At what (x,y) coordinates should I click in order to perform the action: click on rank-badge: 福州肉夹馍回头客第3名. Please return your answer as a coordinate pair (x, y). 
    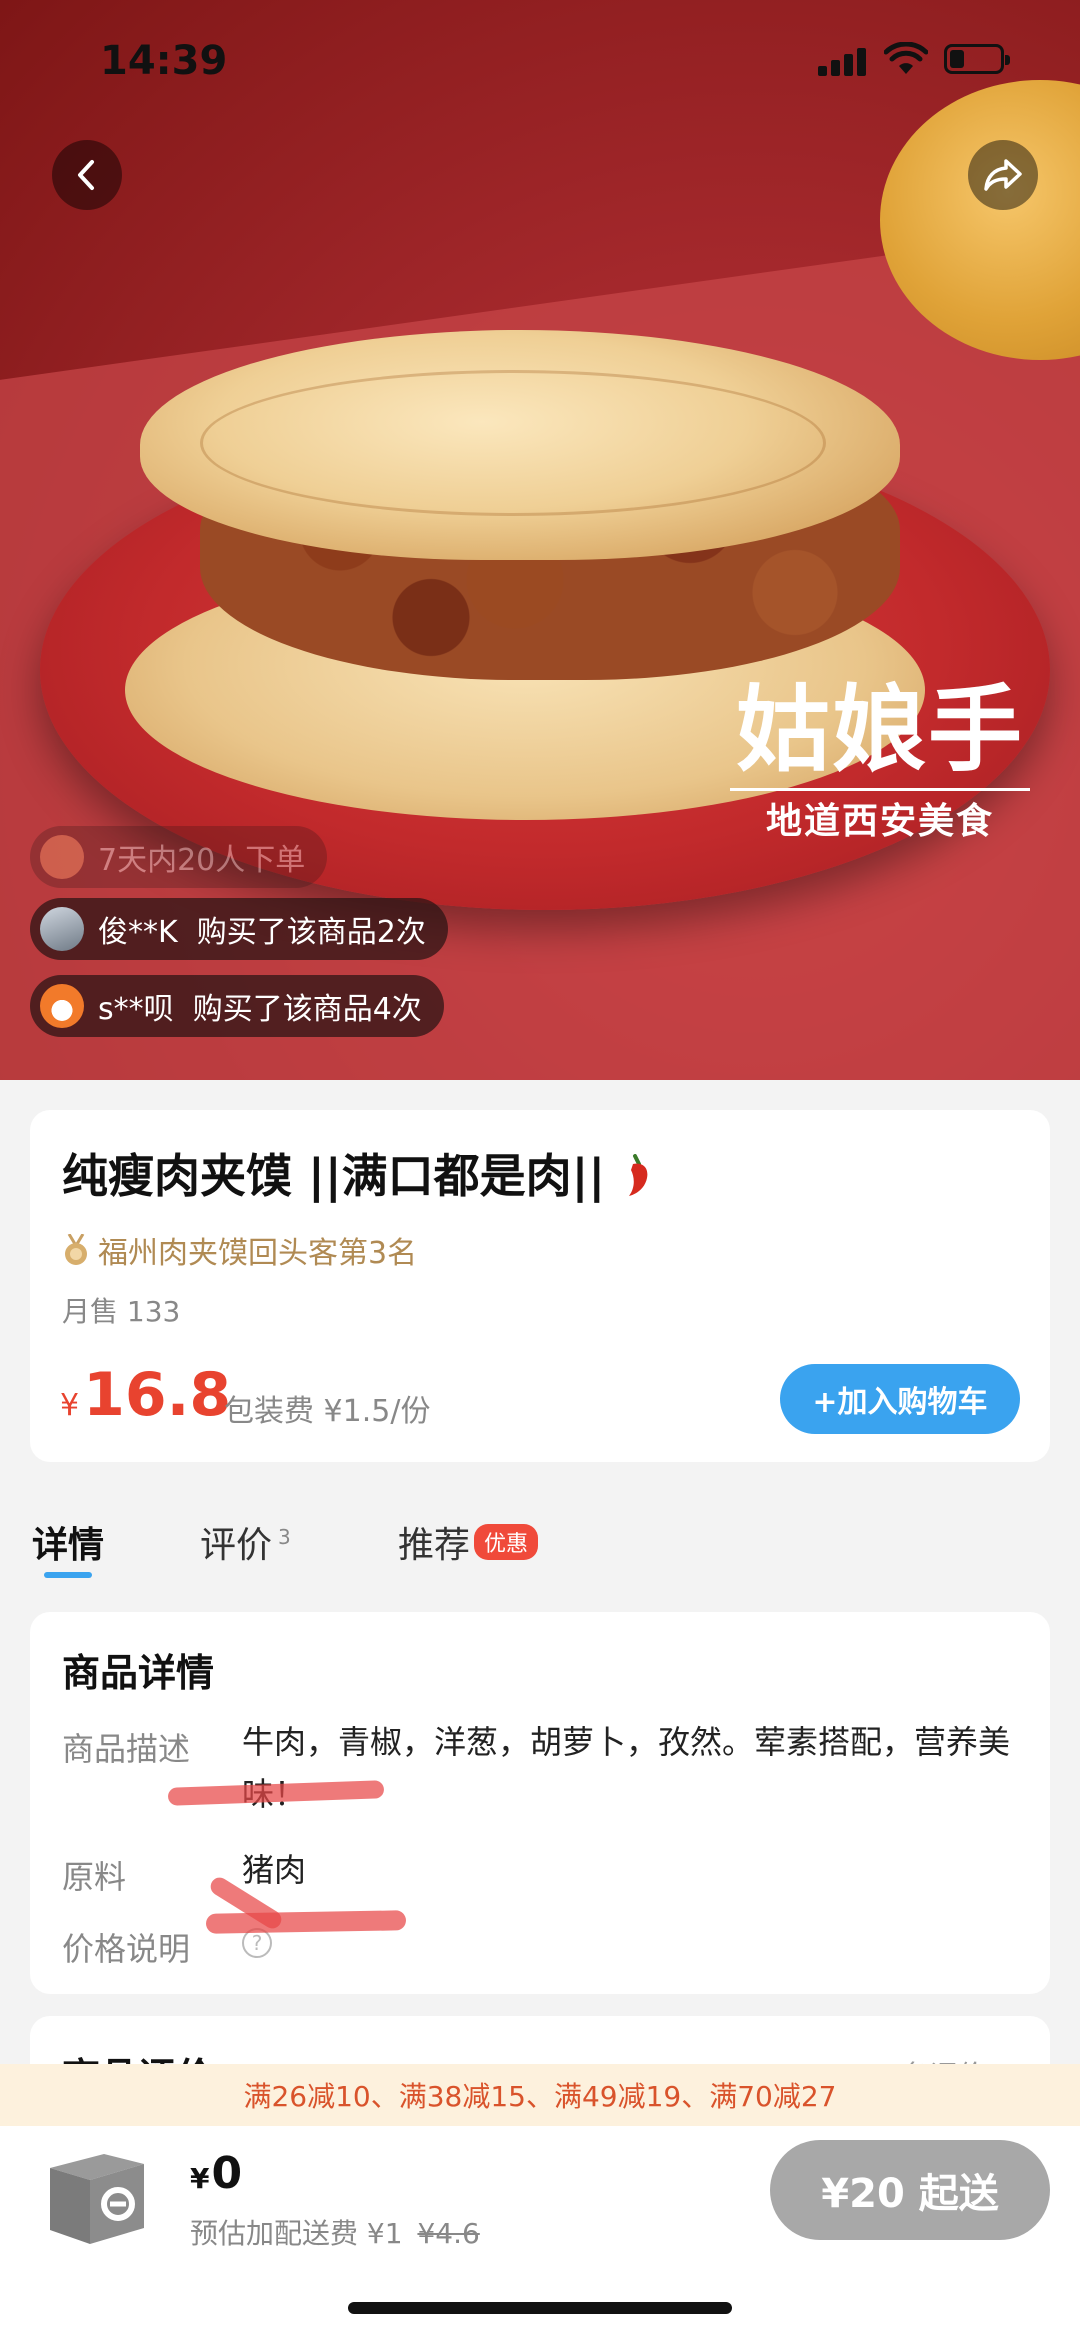
    Looking at the image, I should click on (239, 1250).